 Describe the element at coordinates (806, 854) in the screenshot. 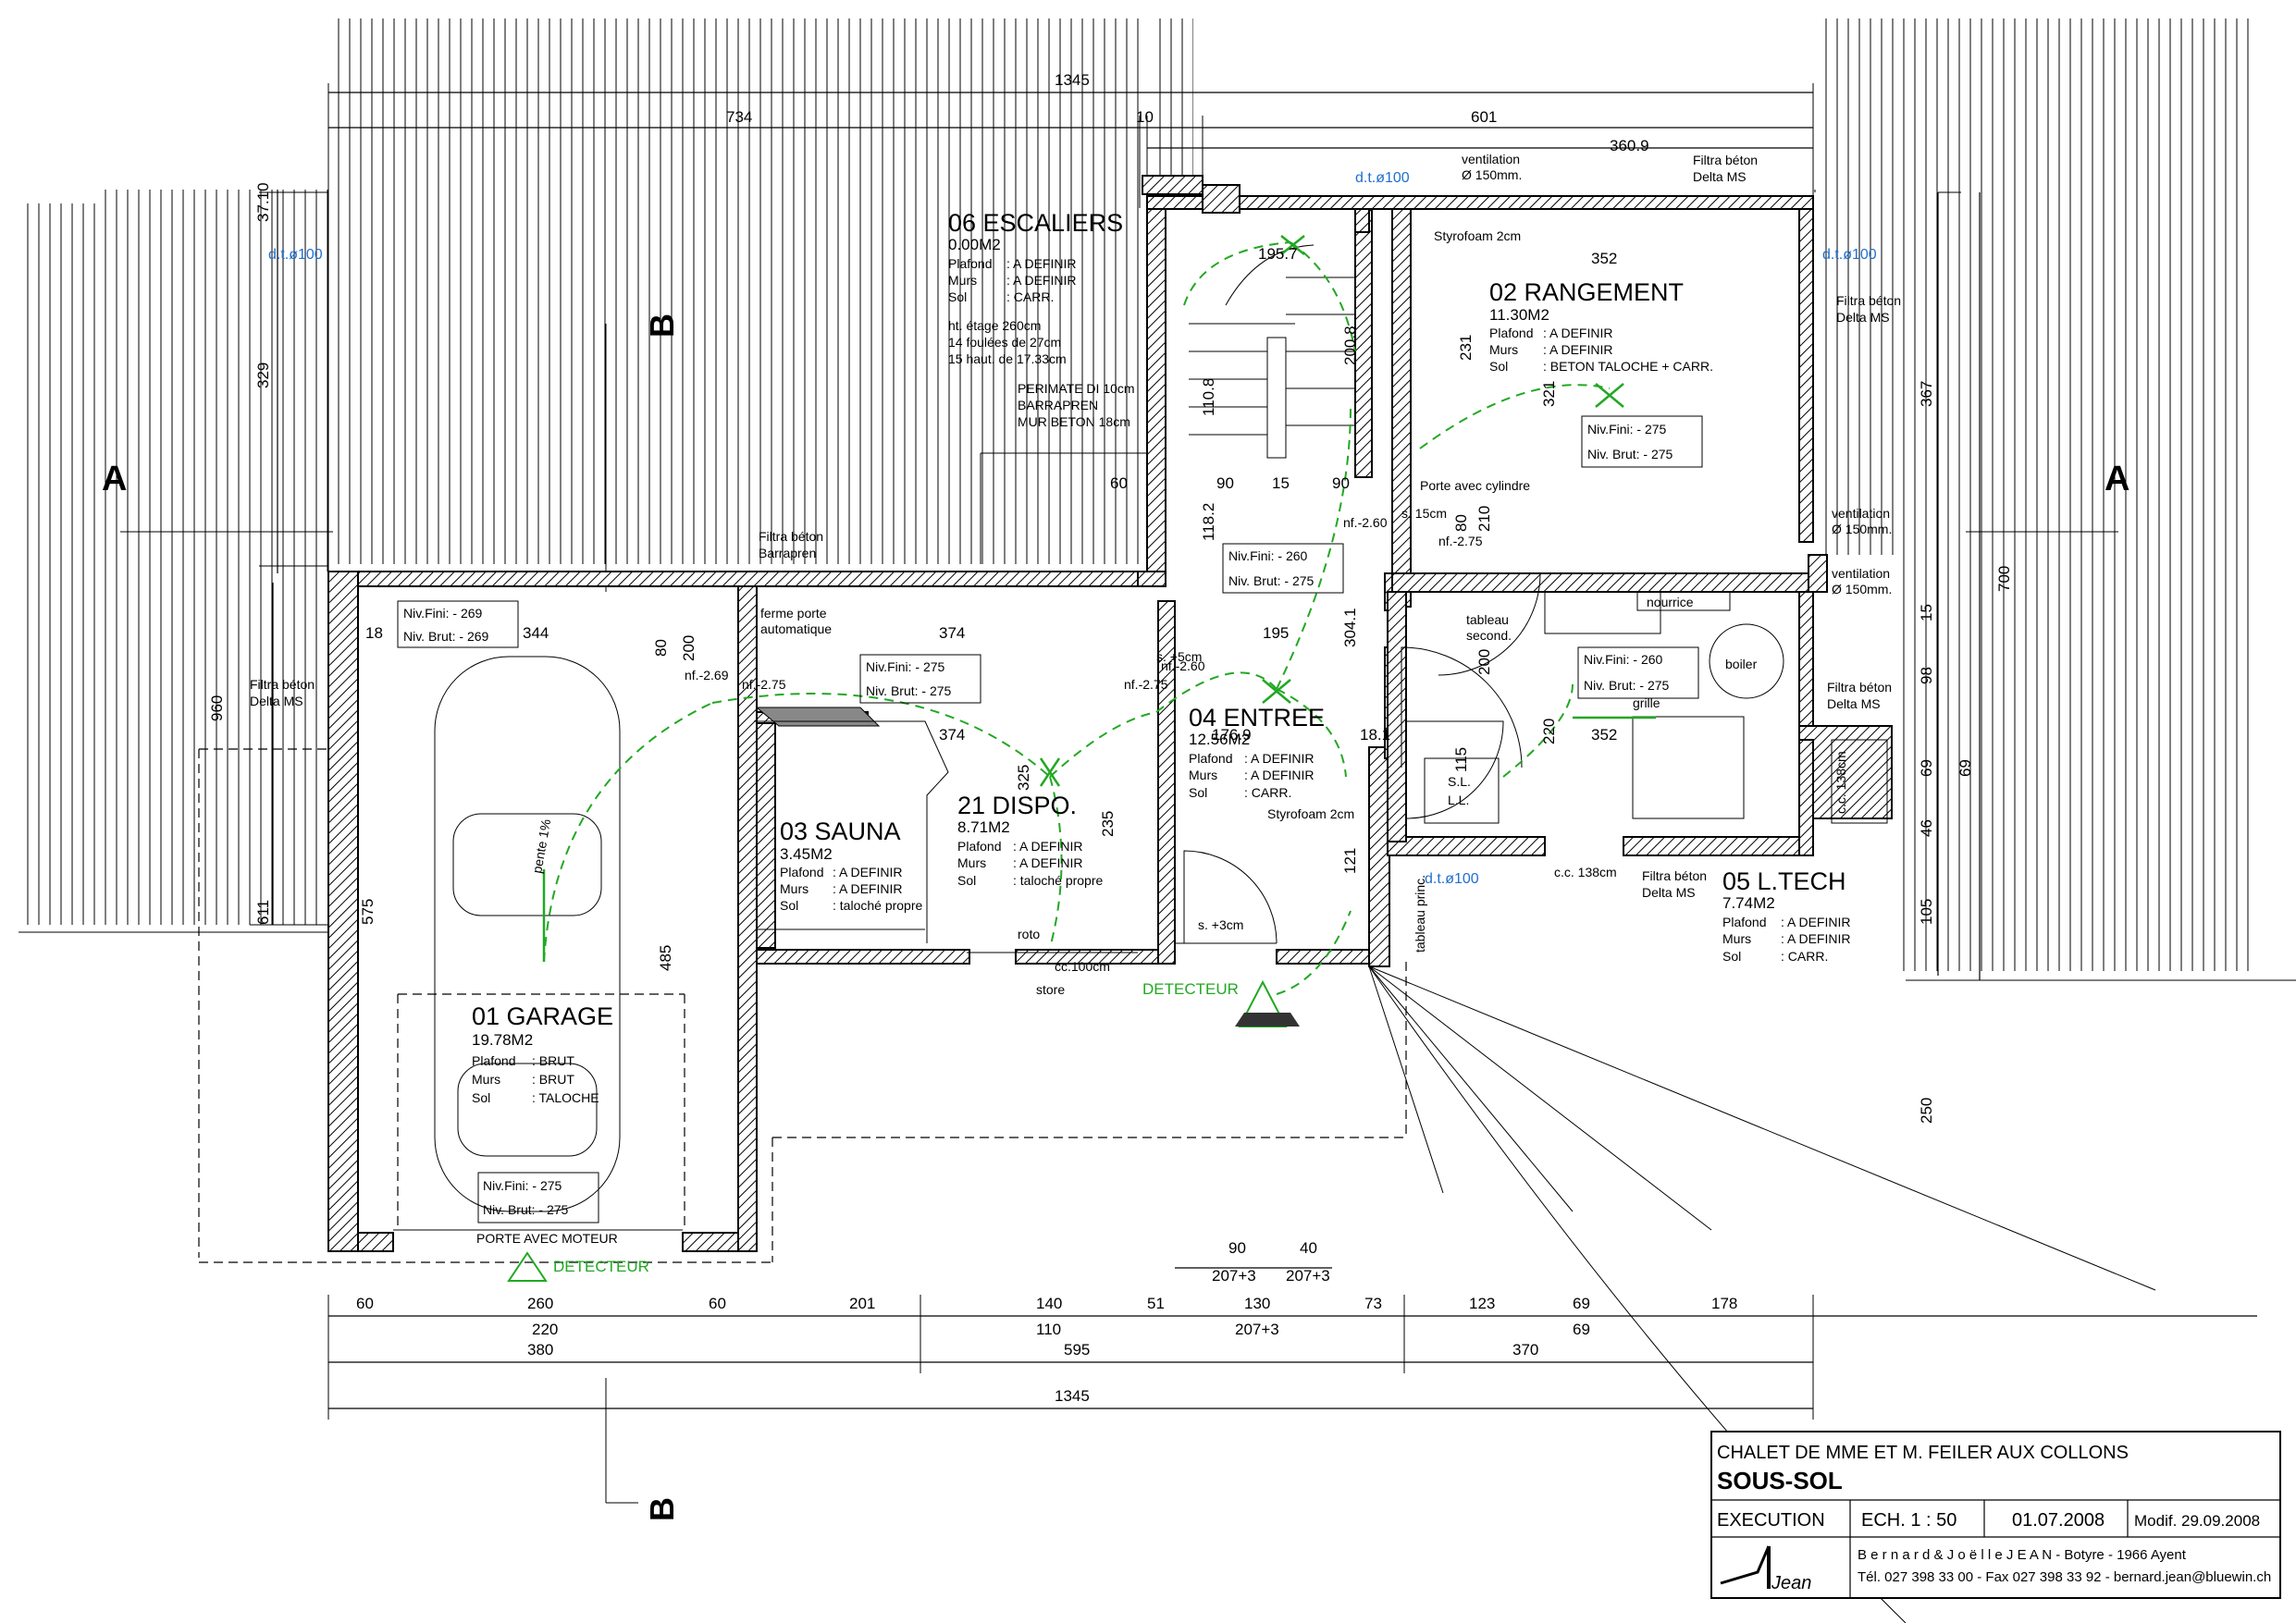

I see `room-area: 3.45M2` at that location.